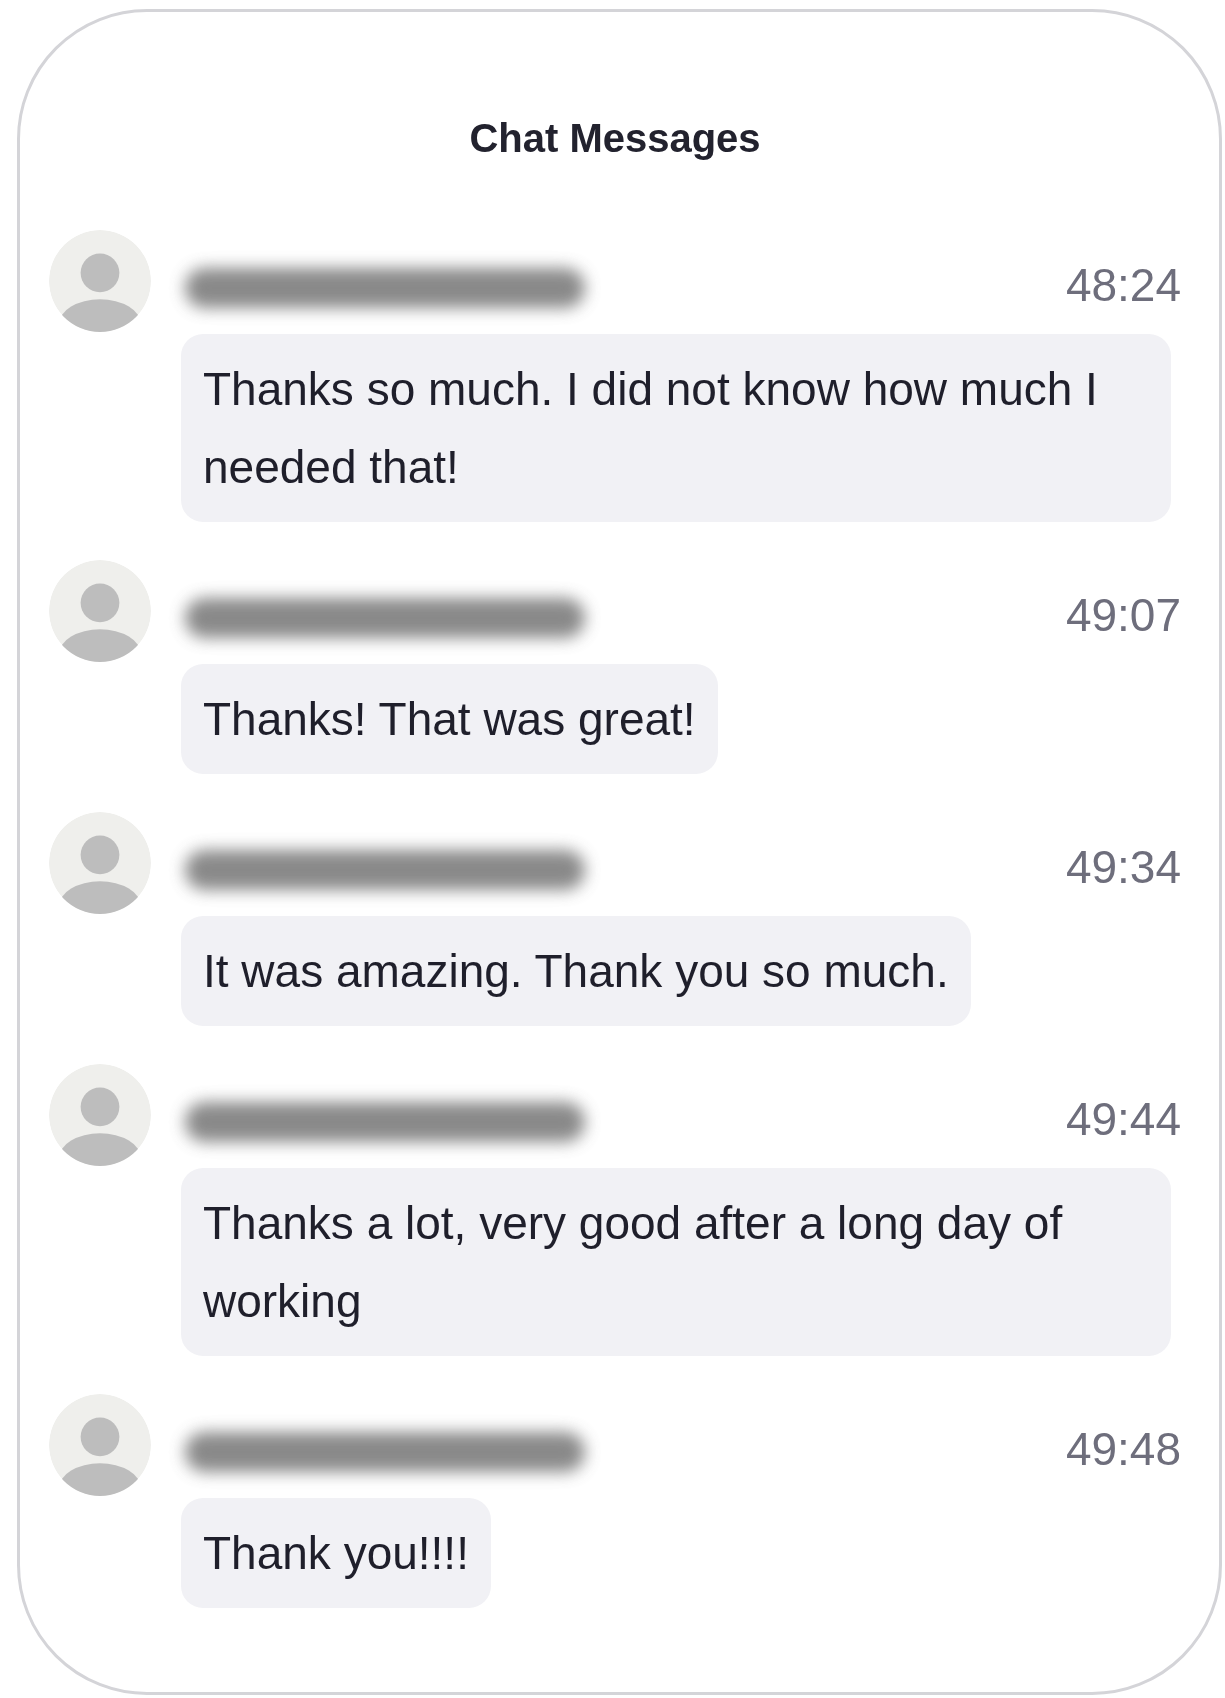 This screenshot has height=1698, width=1225. I want to click on message-bubble: Thanks! That was great!, so click(449, 719).